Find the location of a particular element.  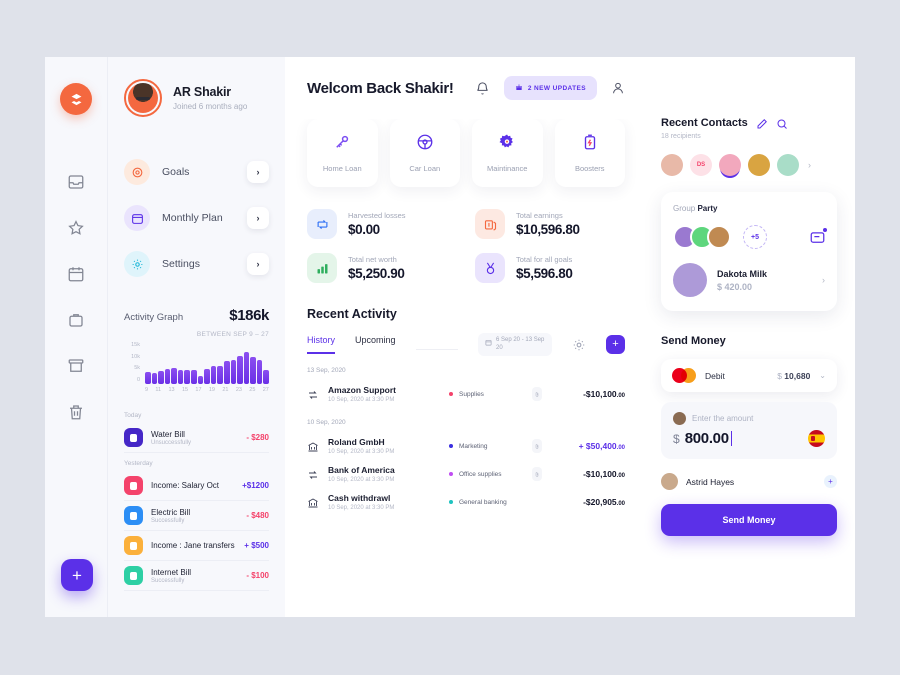

swirl-logo-icon is located at coordinates (76, 99).